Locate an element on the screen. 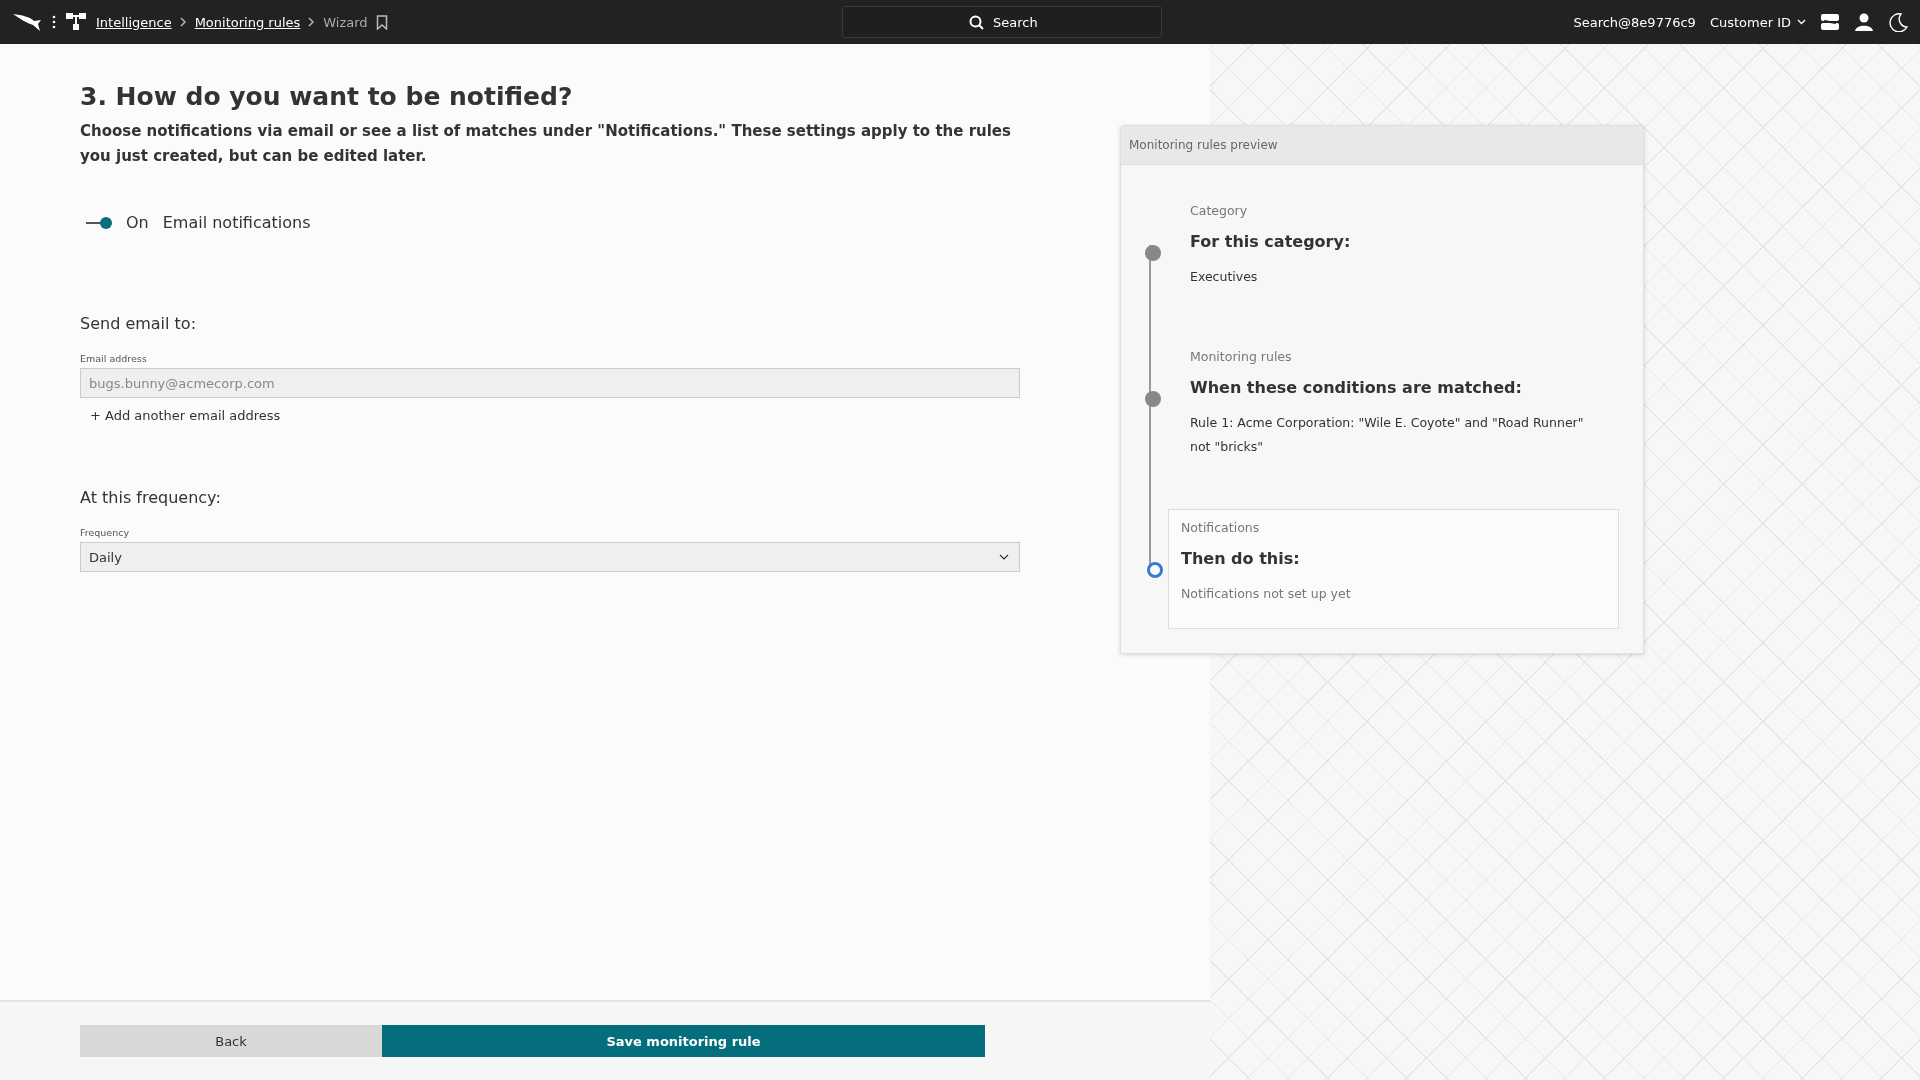 The height and width of the screenshot is (1080, 1920). field-label: Email address is located at coordinates (114, 358).